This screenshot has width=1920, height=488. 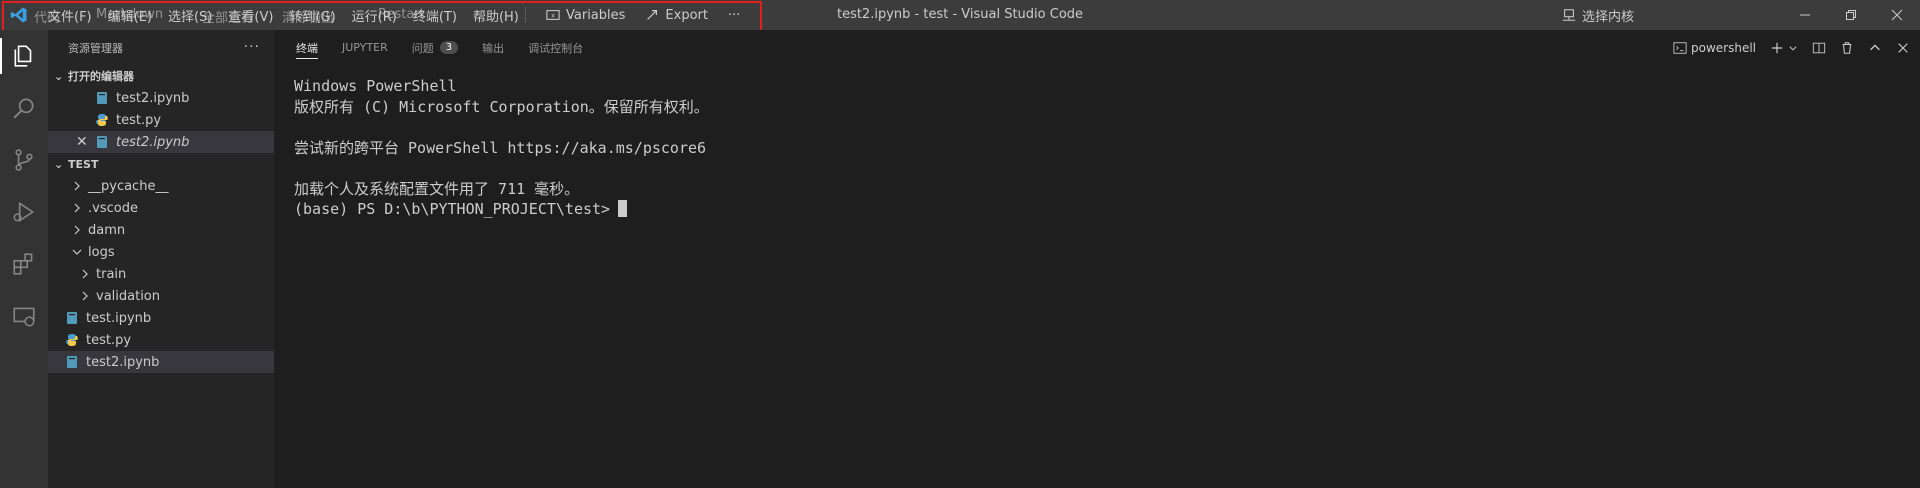 What do you see at coordinates (24, 108) in the screenshot?
I see `search-activity-button` at bounding box center [24, 108].